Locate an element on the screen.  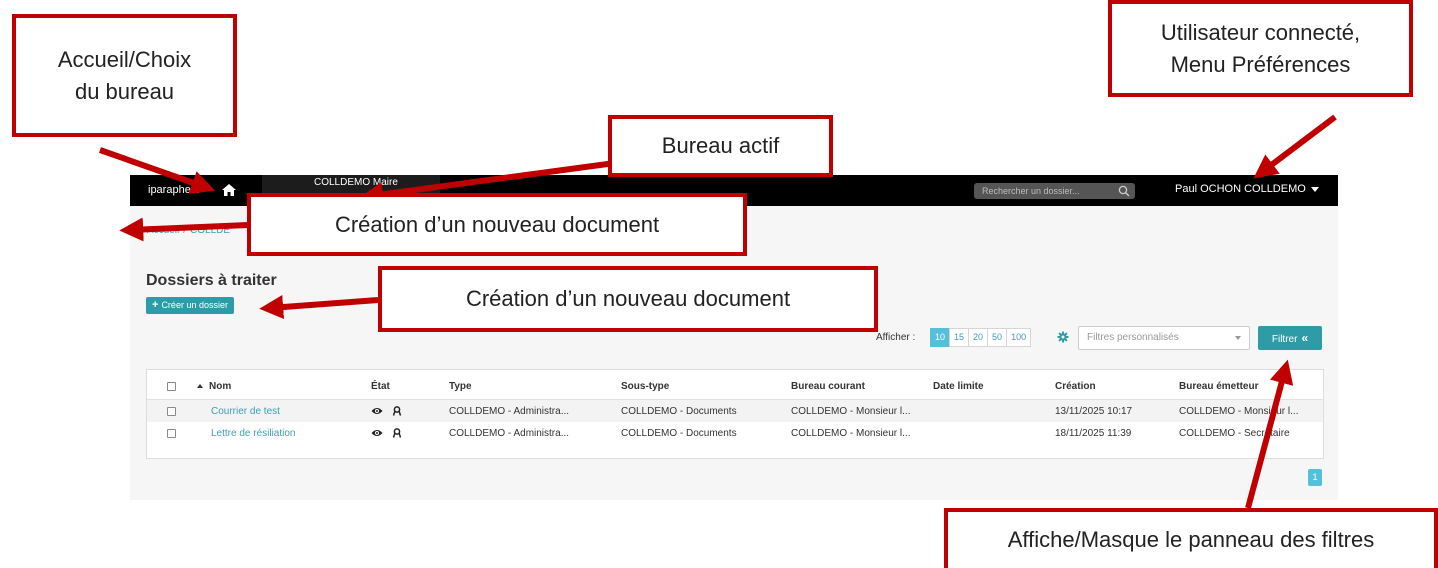
column-header-etat: État is located at coordinates (380, 386).